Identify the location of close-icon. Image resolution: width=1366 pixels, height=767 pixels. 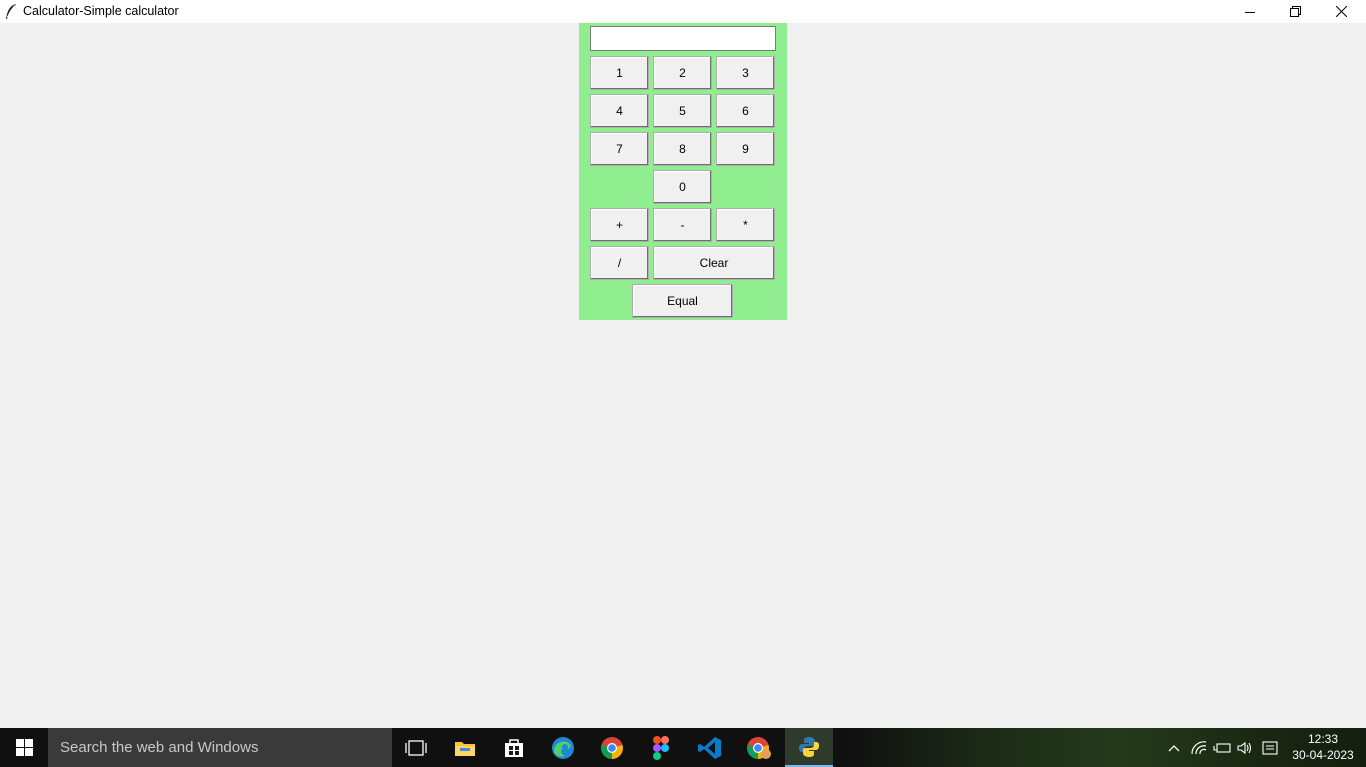
(1341, 11).